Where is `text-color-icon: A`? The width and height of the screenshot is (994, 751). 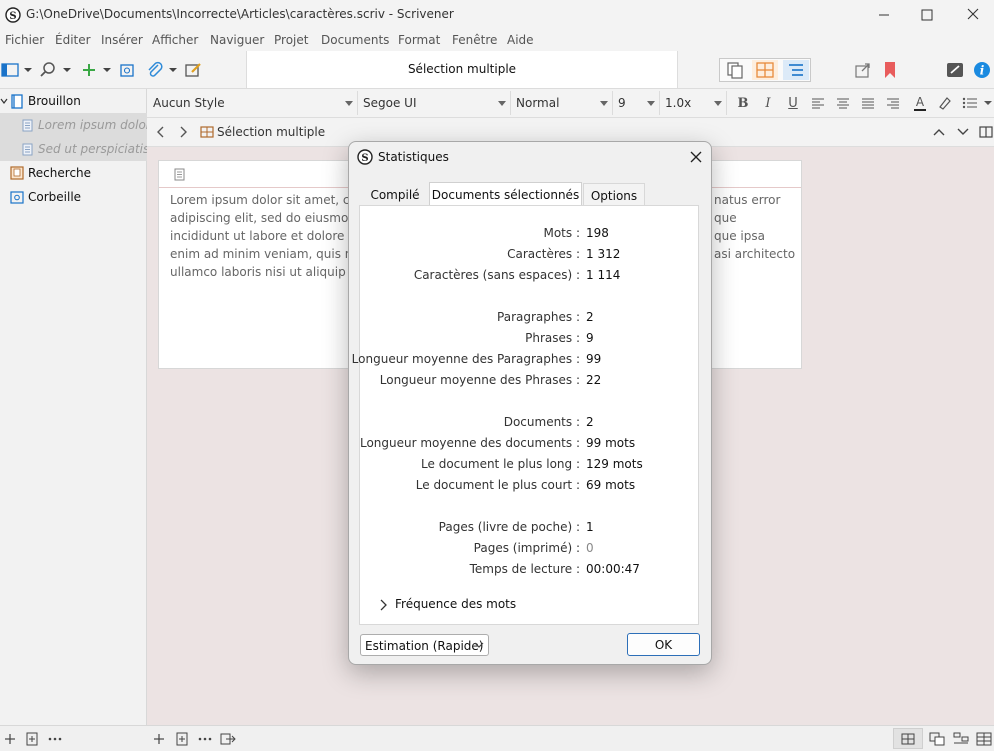
text-color-icon: A is located at coordinates (920, 103).